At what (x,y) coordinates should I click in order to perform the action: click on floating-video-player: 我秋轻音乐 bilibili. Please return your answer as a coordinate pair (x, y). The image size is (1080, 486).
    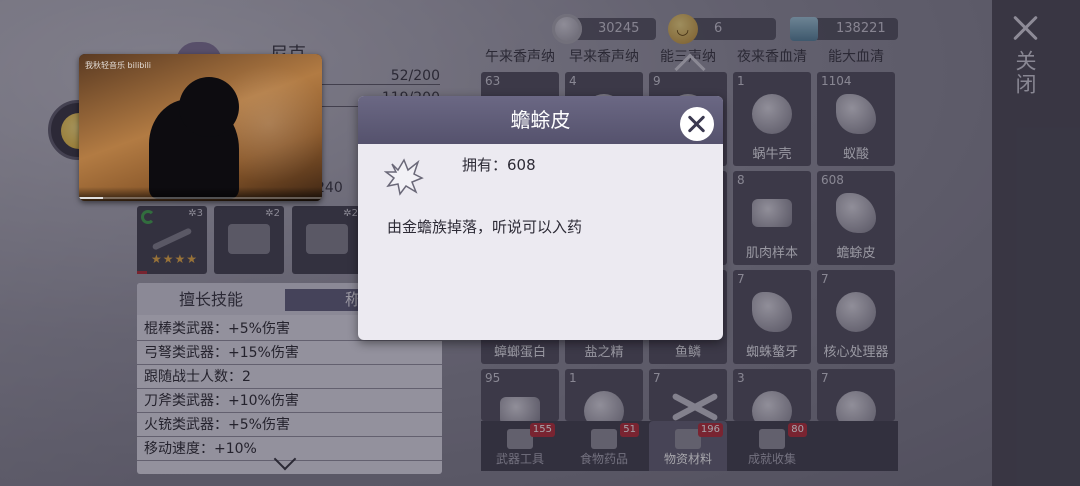
    Looking at the image, I should click on (200, 127).